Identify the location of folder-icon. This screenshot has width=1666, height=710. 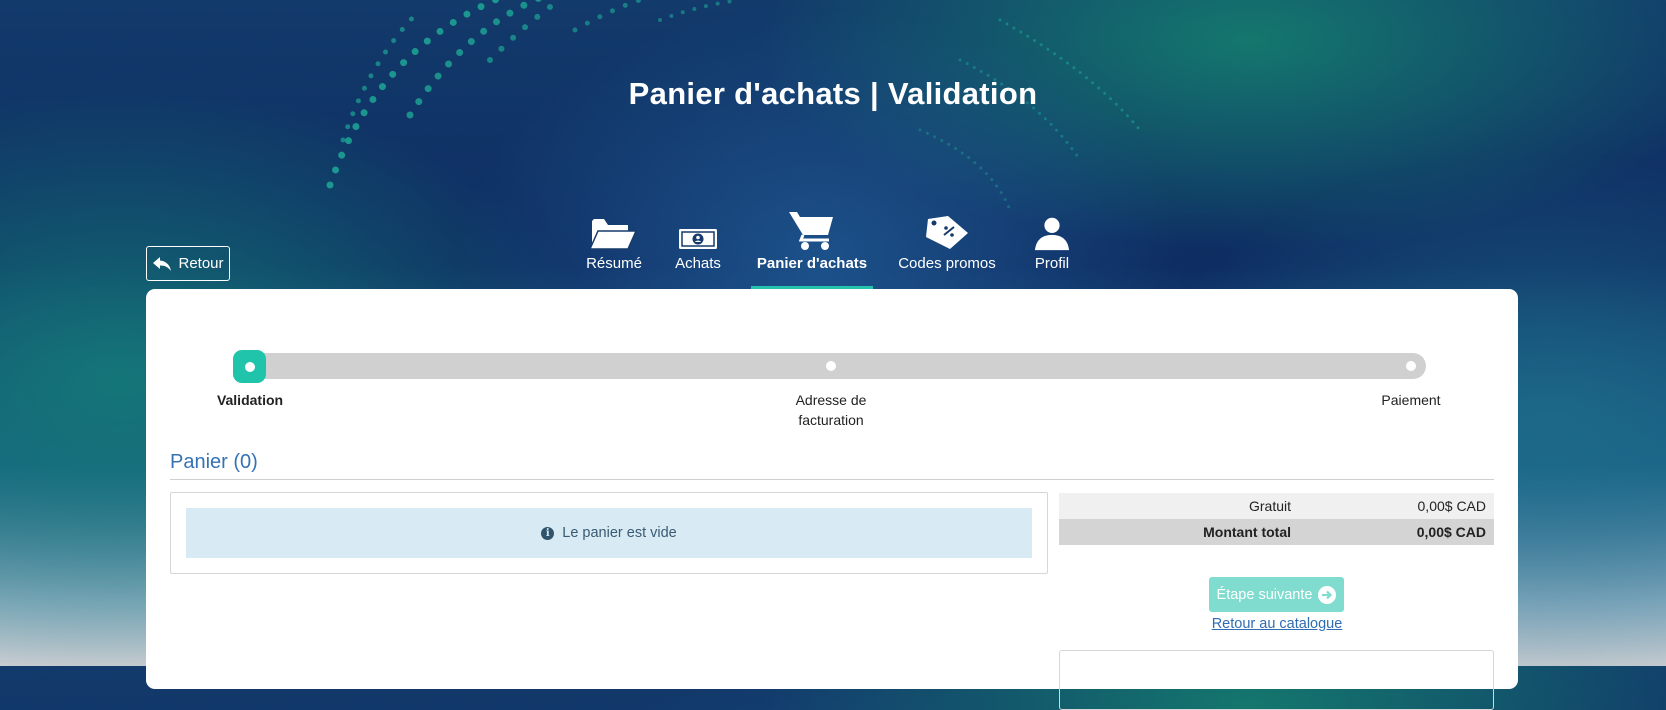
(614, 234).